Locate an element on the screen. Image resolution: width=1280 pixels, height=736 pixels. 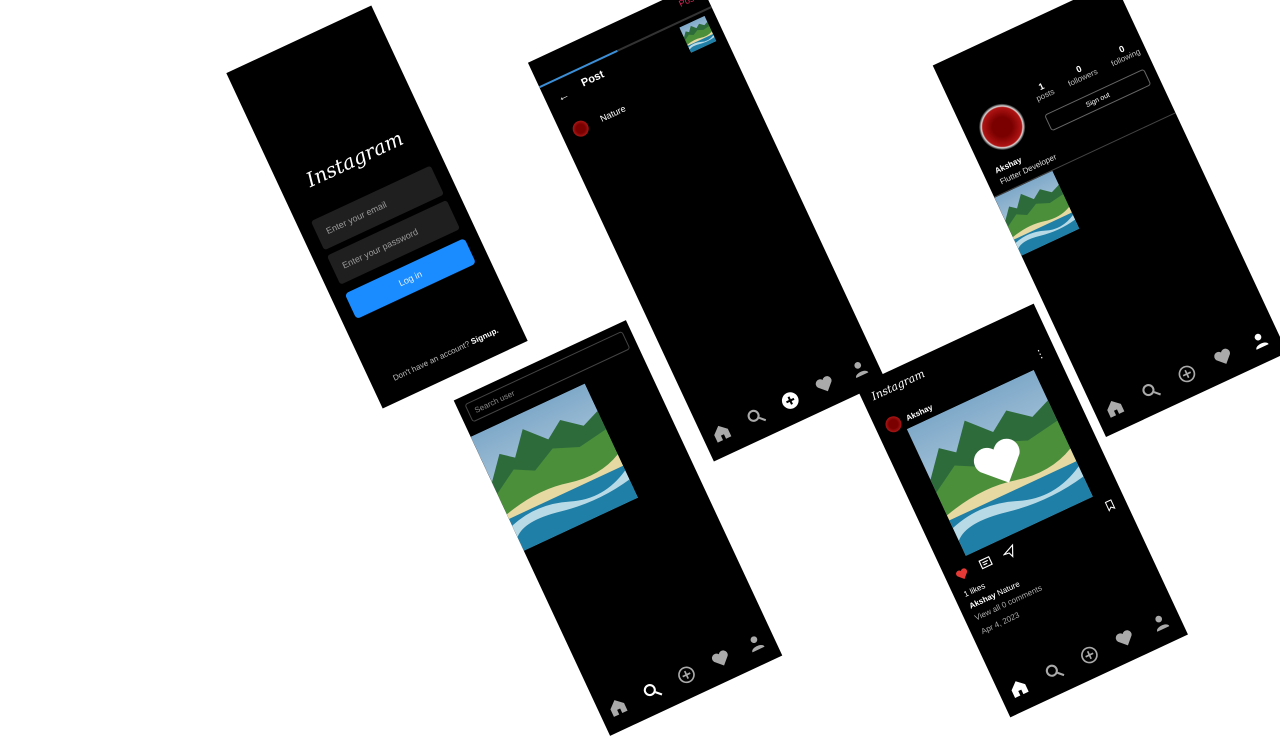
following-stat: 0 following is located at coordinates (1124, 53).